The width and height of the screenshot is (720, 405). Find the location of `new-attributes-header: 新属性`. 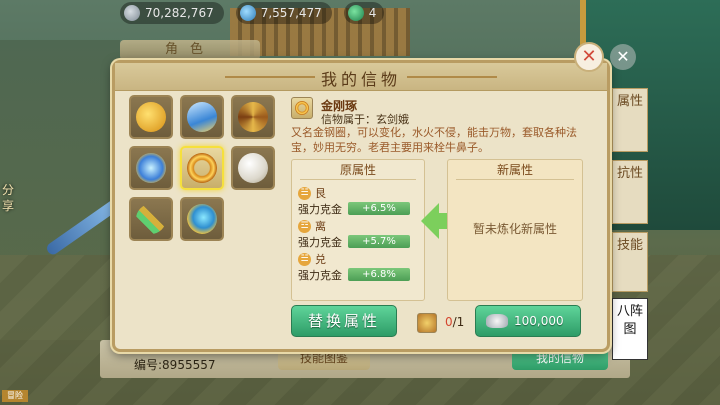

new-attributes-header: 新属性 is located at coordinates (515, 170).